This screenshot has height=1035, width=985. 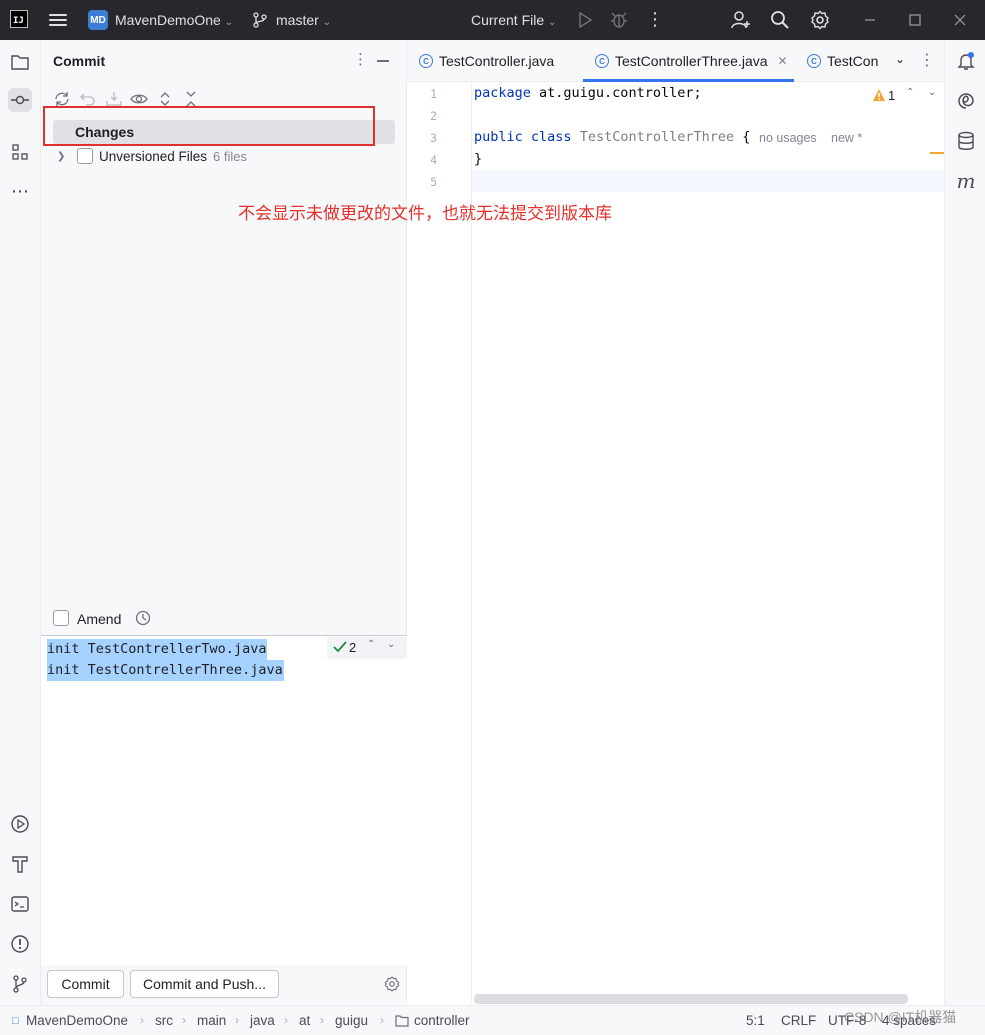 I want to click on annotation-red-box, so click(x=209, y=126).